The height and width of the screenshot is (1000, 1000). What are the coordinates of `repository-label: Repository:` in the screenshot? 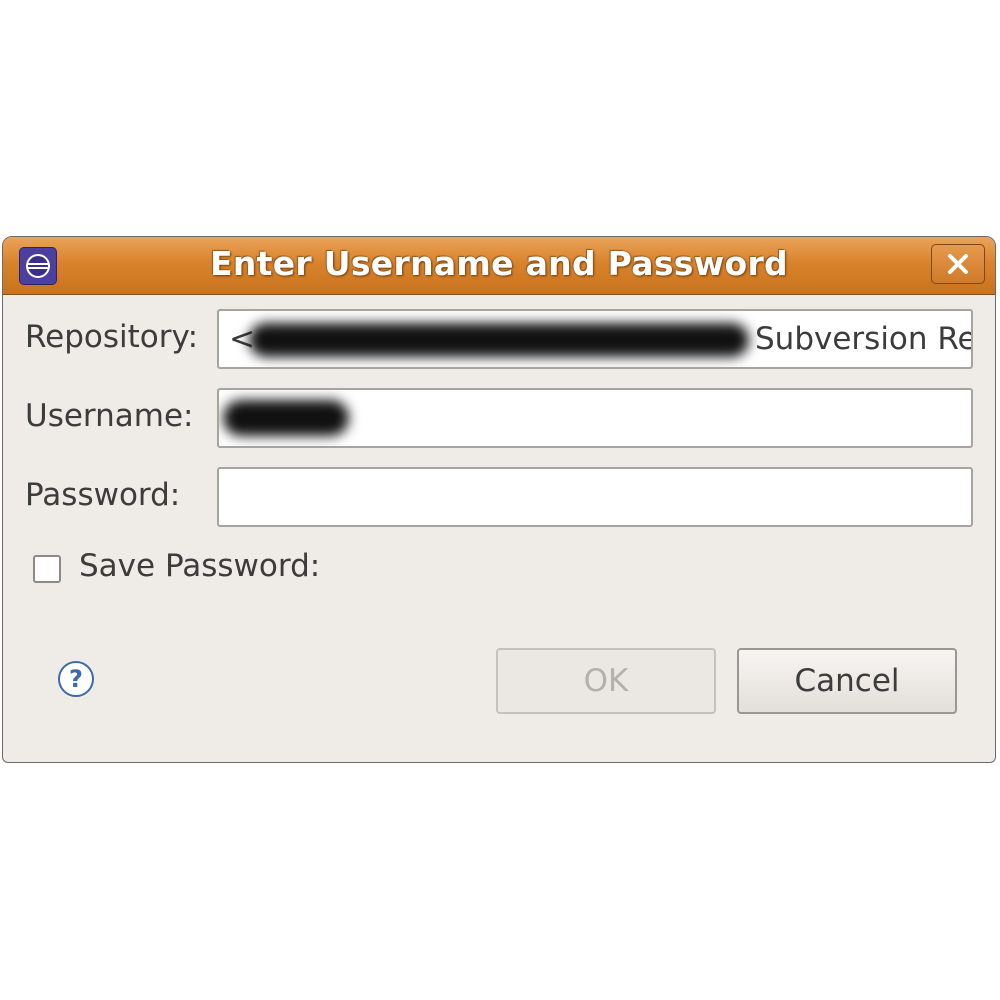 It's located at (112, 337).